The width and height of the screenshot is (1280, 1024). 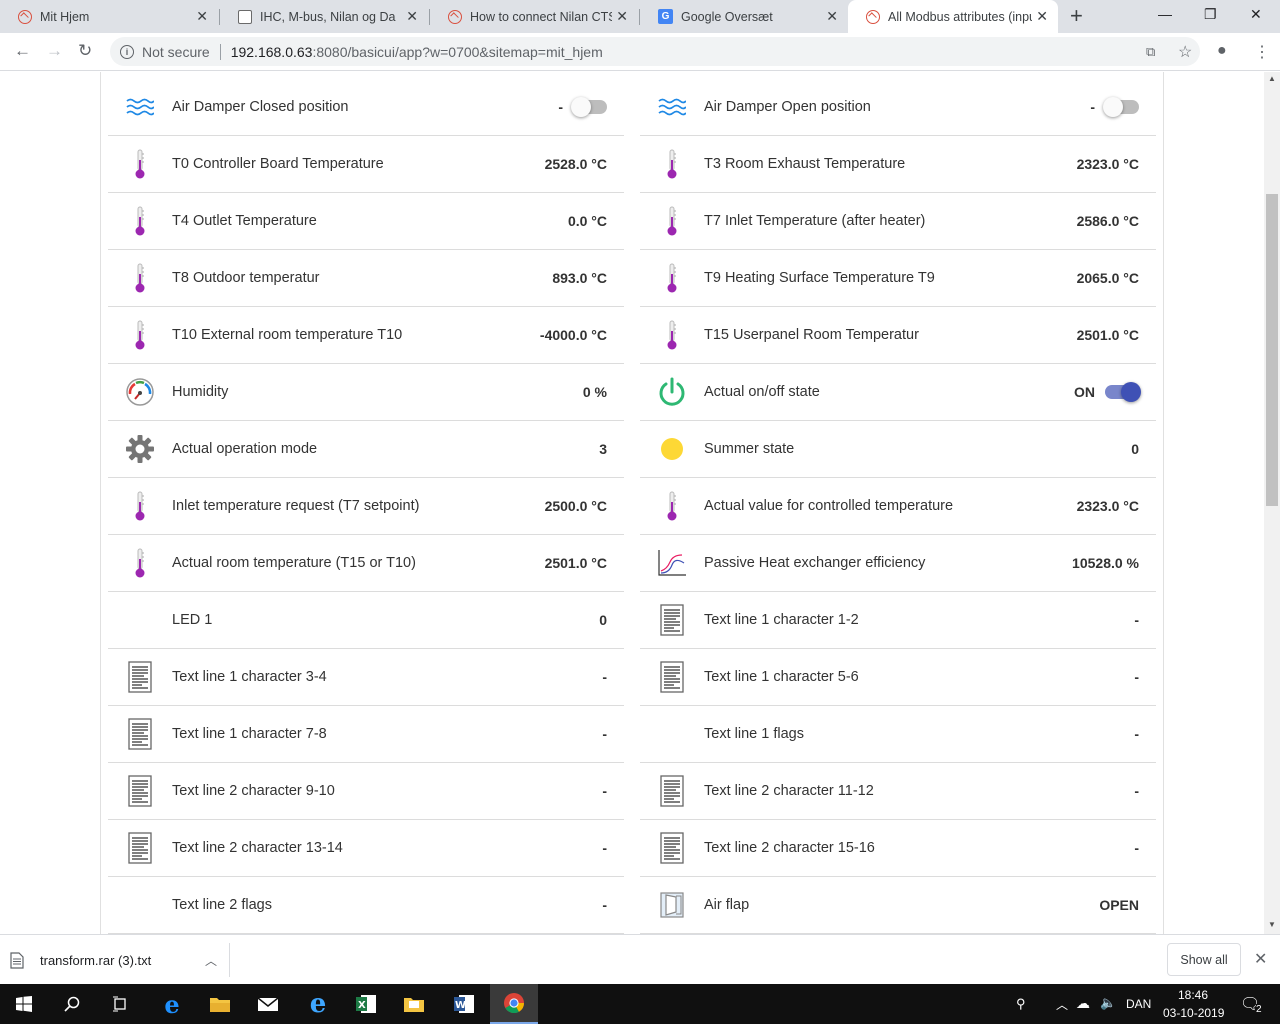 What do you see at coordinates (960, 16) in the screenshot?
I see `tab-title: All Modbus attributes (inpu` at bounding box center [960, 16].